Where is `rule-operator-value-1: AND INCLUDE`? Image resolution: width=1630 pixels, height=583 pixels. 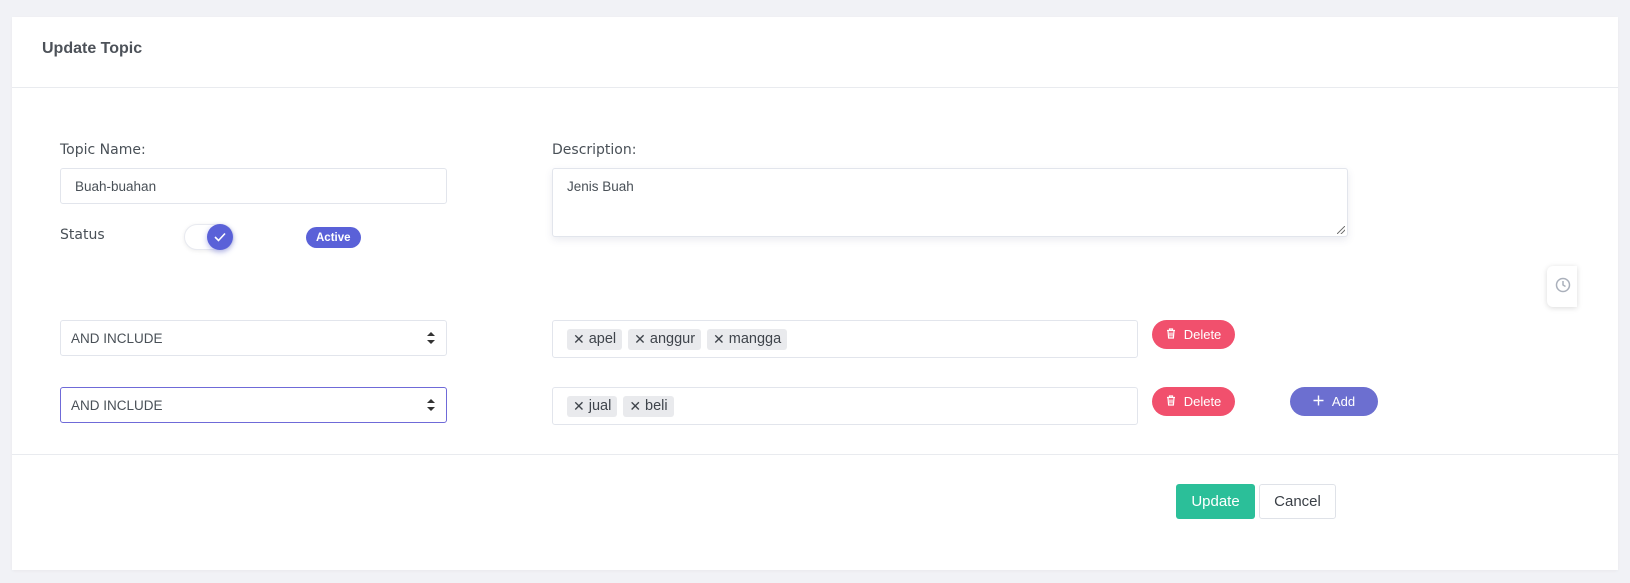 rule-operator-value-1: AND INCLUDE is located at coordinates (117, 338).